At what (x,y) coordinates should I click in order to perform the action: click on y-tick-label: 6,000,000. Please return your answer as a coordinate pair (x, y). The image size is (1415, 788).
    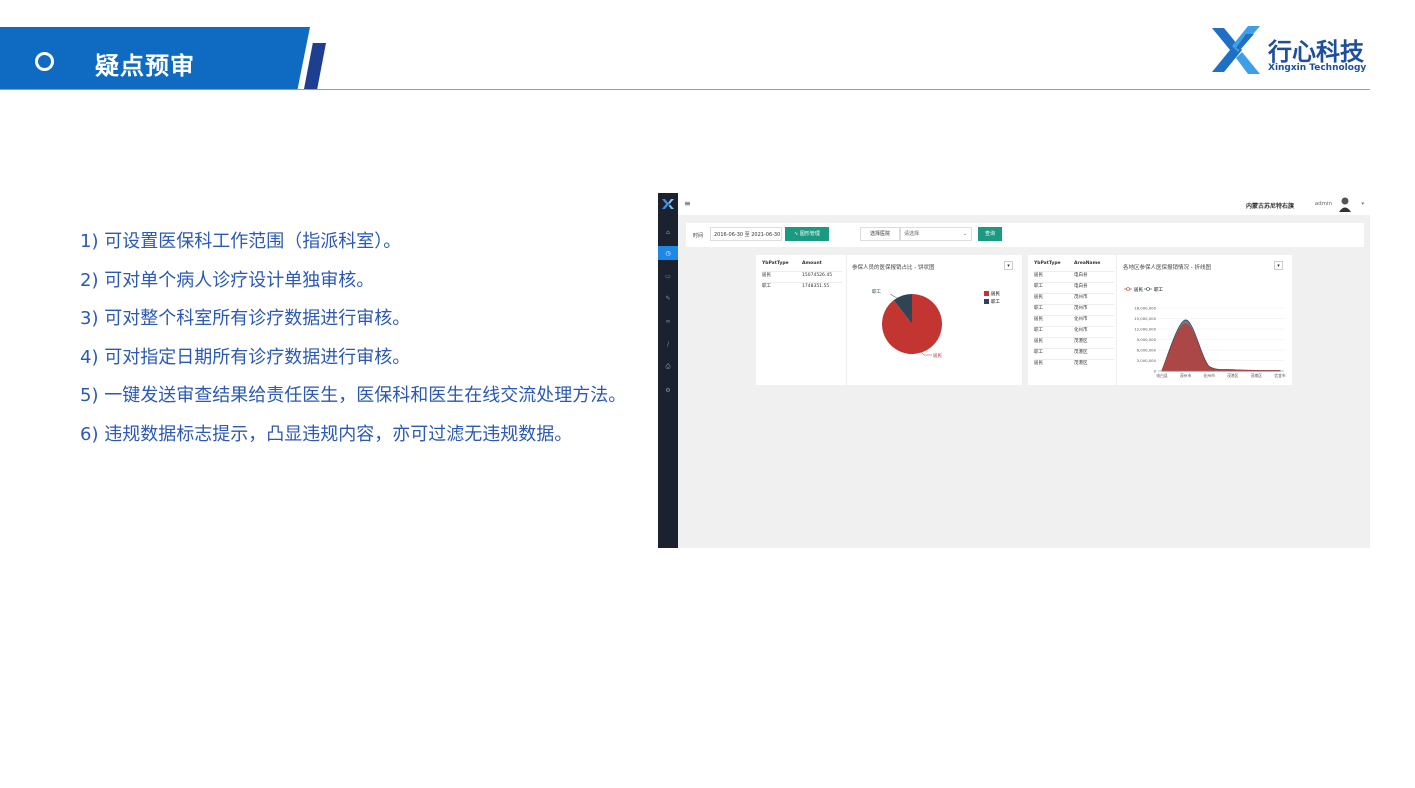
    Looking at the image, I should click on (1147, 350).